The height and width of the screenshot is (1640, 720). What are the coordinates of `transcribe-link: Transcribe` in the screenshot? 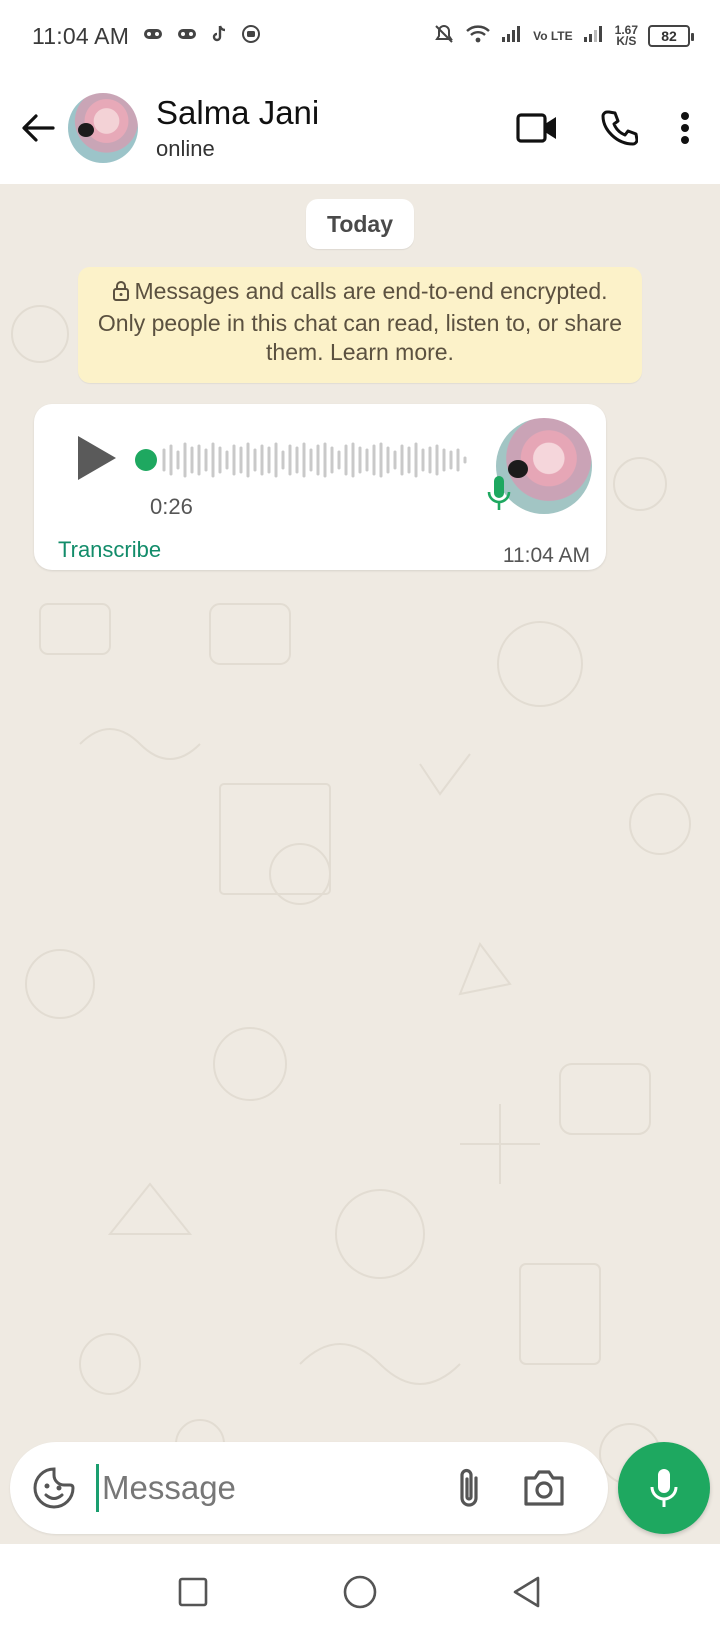 It's located at (109, 550).